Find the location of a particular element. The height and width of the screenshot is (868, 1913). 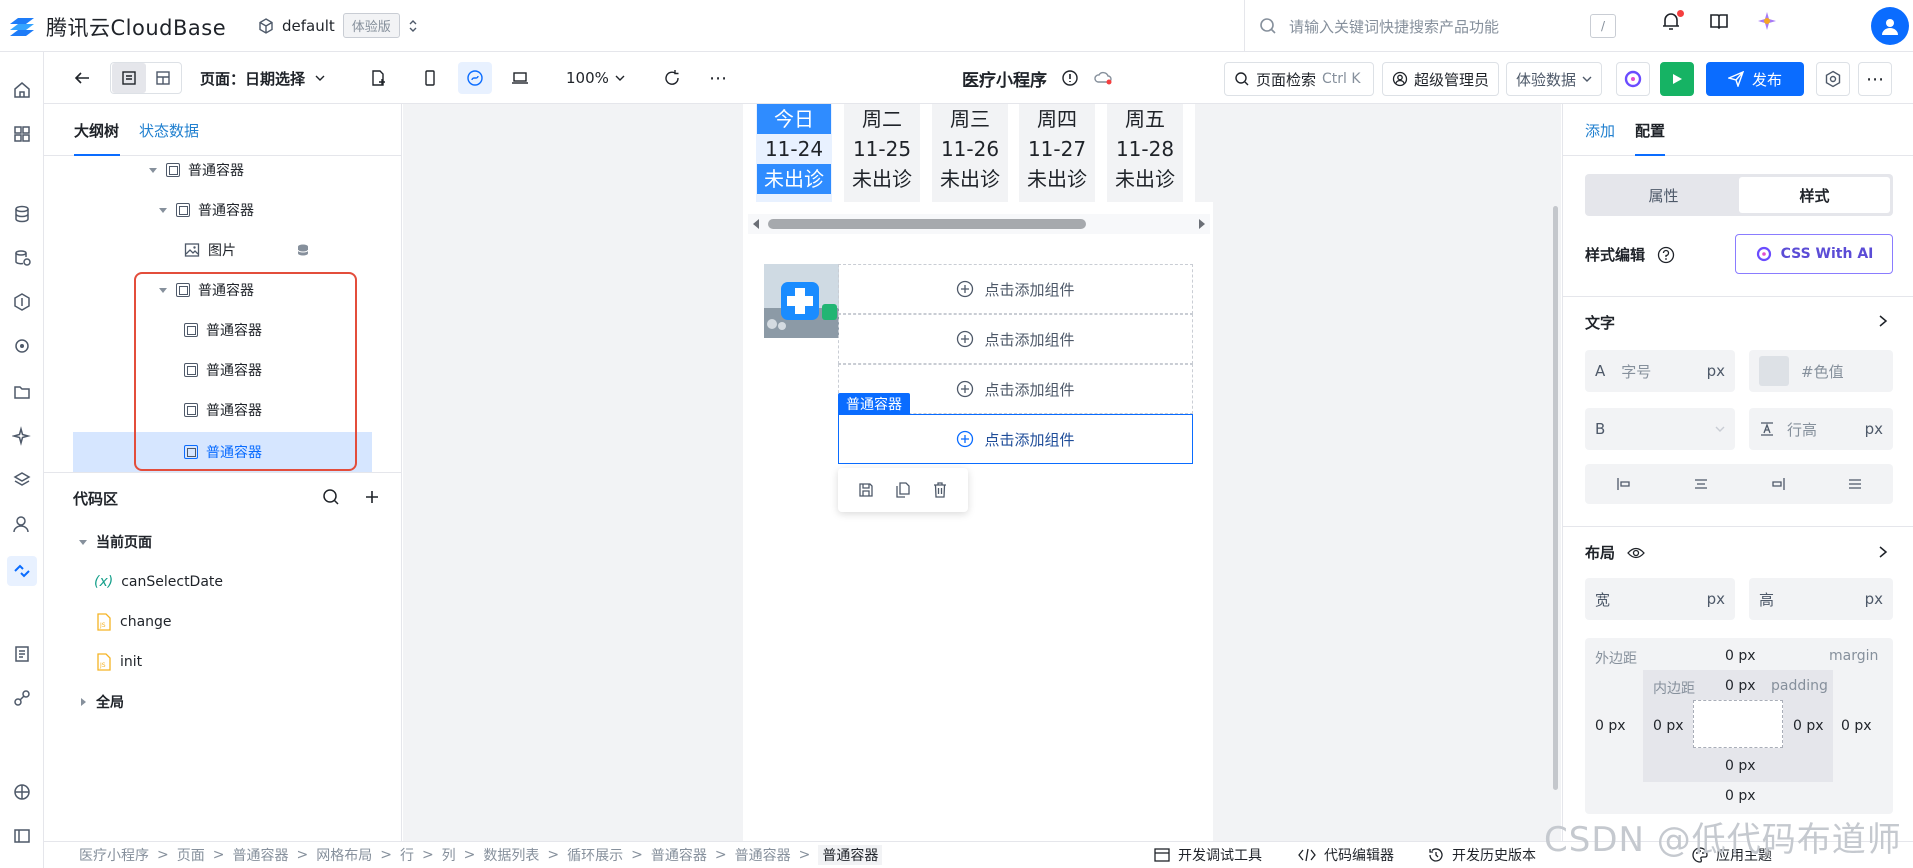

env-selector: default 体验版 is located at coordinates (338, 25).